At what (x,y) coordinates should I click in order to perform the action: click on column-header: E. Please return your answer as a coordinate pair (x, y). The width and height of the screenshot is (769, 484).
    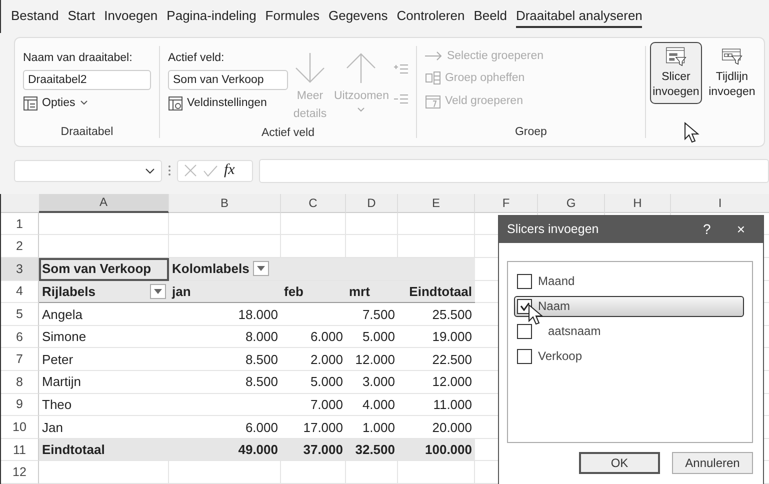
    Looking at the image, I should click on (436, 203).